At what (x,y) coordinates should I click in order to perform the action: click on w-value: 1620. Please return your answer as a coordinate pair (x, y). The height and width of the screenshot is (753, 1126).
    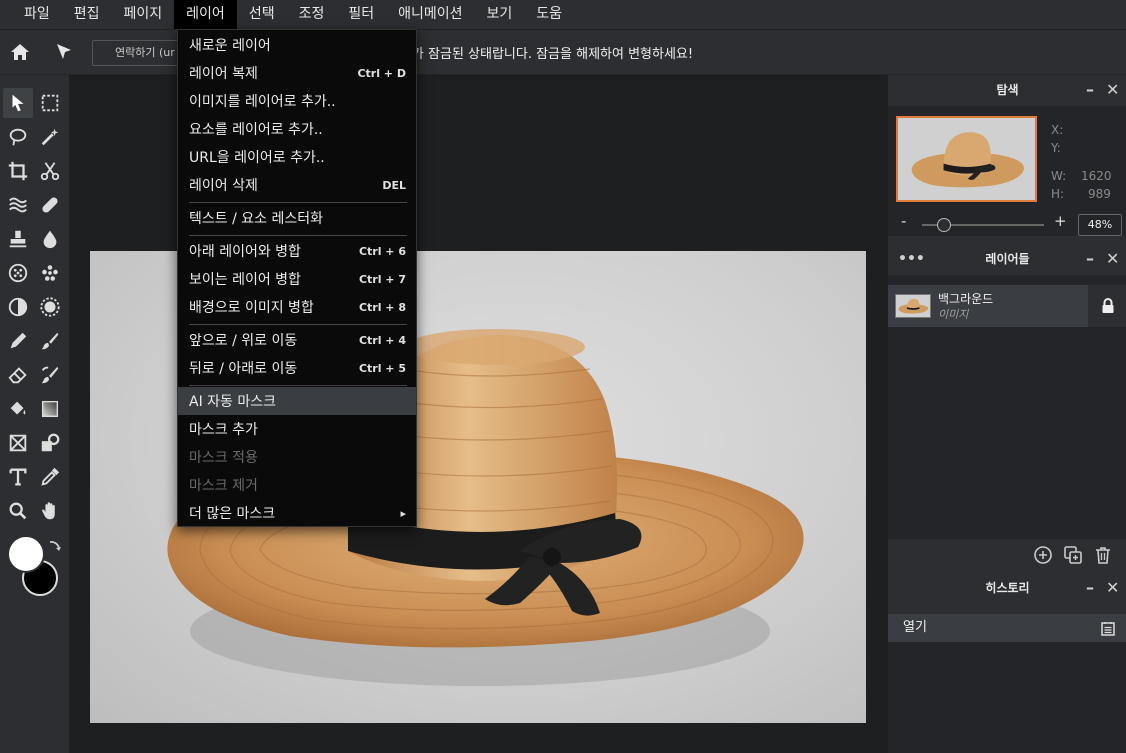
    Looking at the image, I should click on (1096, 176).